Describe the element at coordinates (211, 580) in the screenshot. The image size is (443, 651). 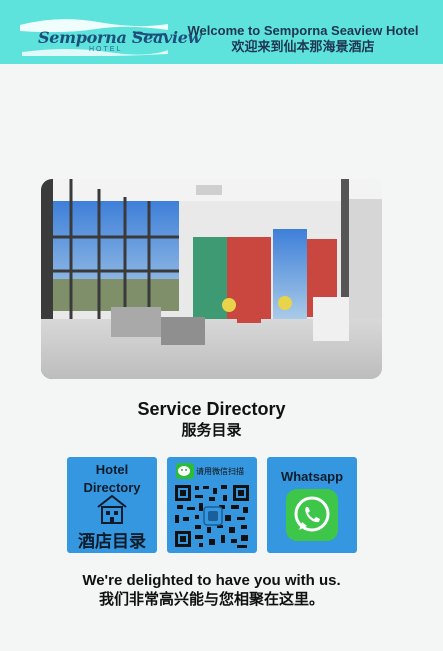
I see `footer-line-en: We're delighted to have you with us.` at that location.